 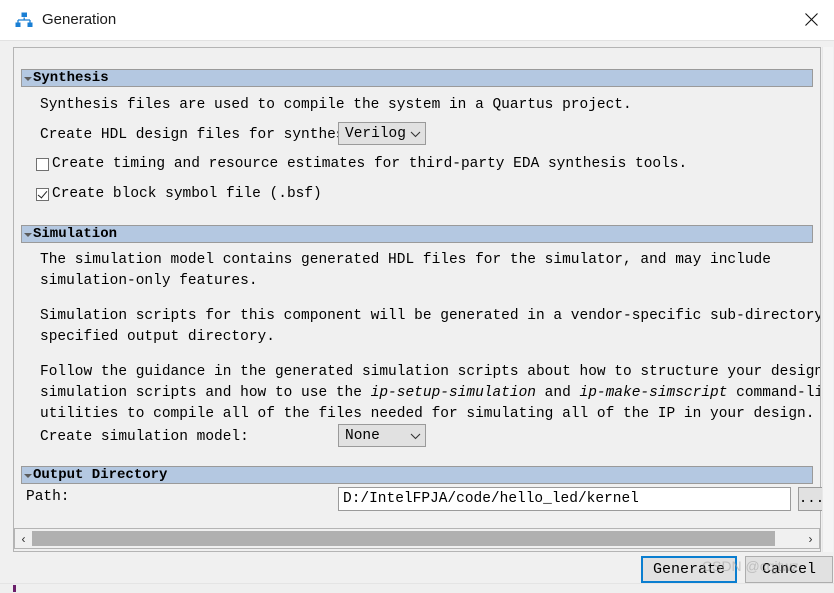 What do you see at coordinates (827, 299) in the screenshot?
I see `vertical-scrollbar` at bounding box center [827, 299].